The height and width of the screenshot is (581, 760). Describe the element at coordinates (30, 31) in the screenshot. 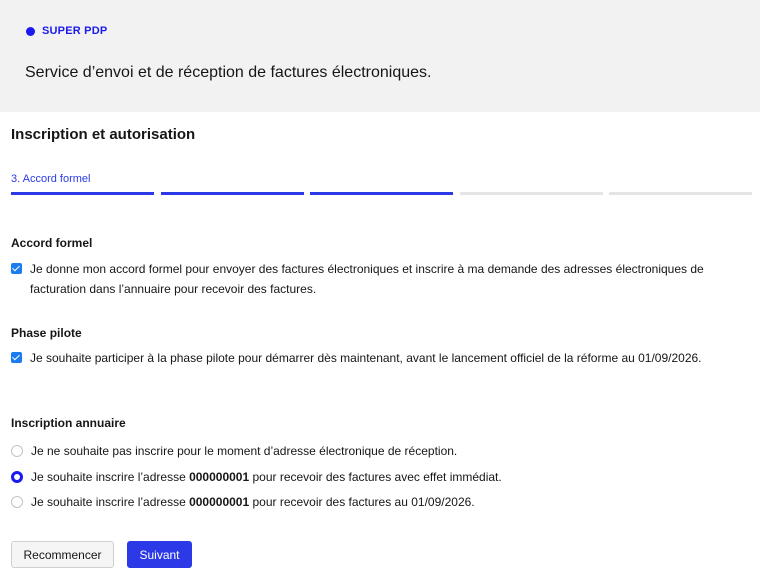

I see `brand-dot-icon` at that location.